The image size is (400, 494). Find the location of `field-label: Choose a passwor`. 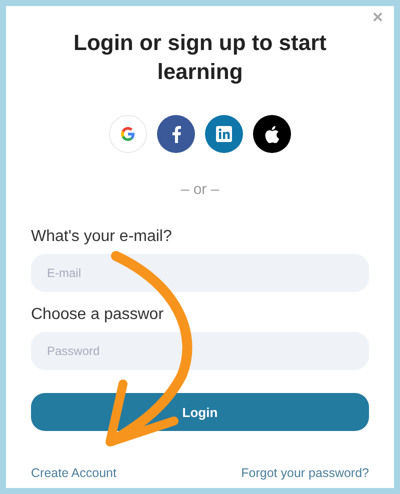

field-label: Choose a passwor is located at coordinates (97, 315).